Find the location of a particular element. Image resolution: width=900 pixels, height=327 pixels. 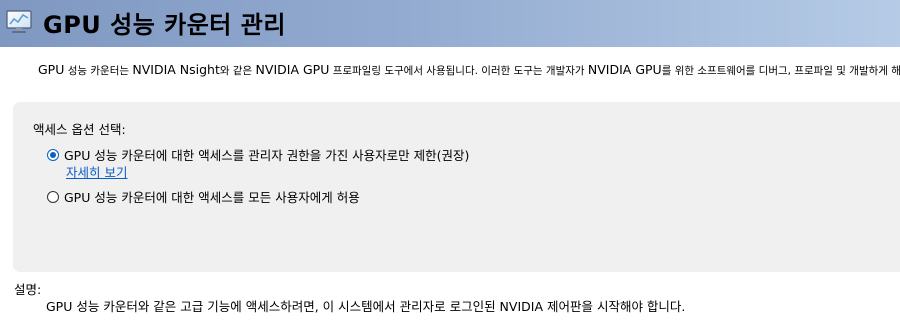

radio-all-users-label: GPU 성능 카운터에 대한 액세스를 모든 사용자에게 허용 is located at coordinates (212, 197).